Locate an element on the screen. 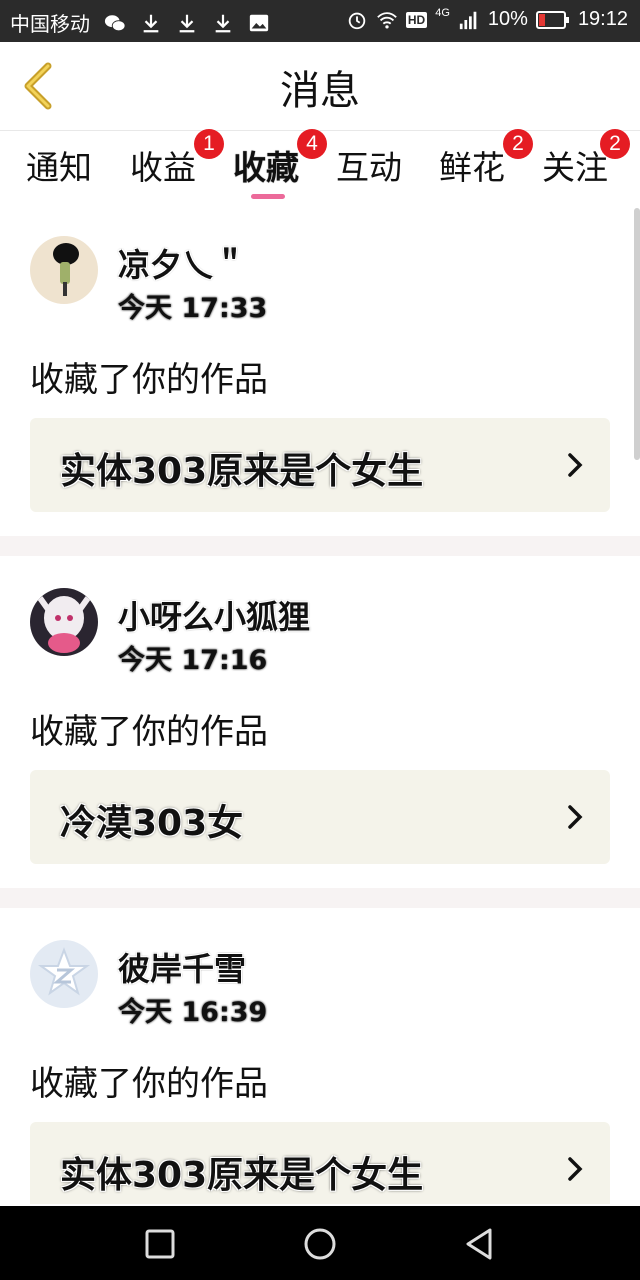 The image size is (640, 1280). tab-label: 关注 is located at coordinates (575, 167).